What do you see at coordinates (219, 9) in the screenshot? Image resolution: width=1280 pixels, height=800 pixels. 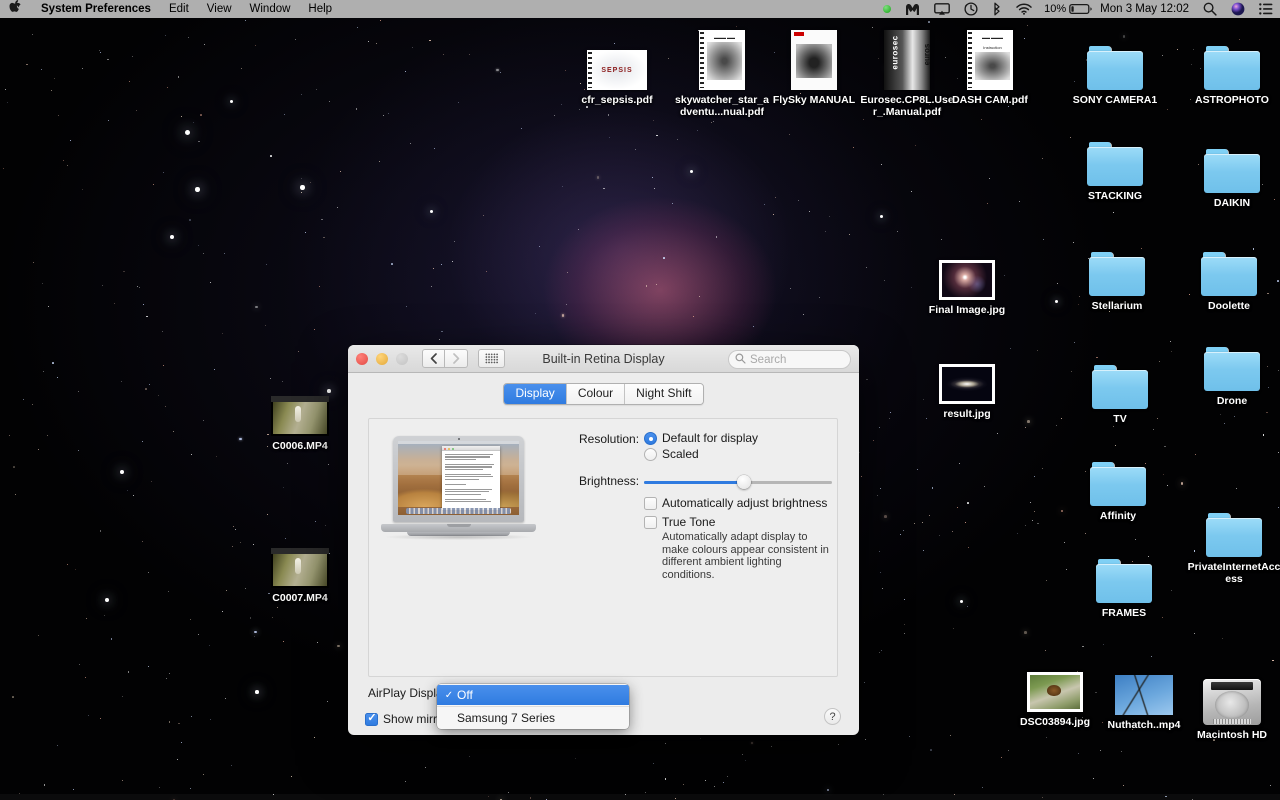 I see `menu-item-view: View` at bounding box center [219, 9].